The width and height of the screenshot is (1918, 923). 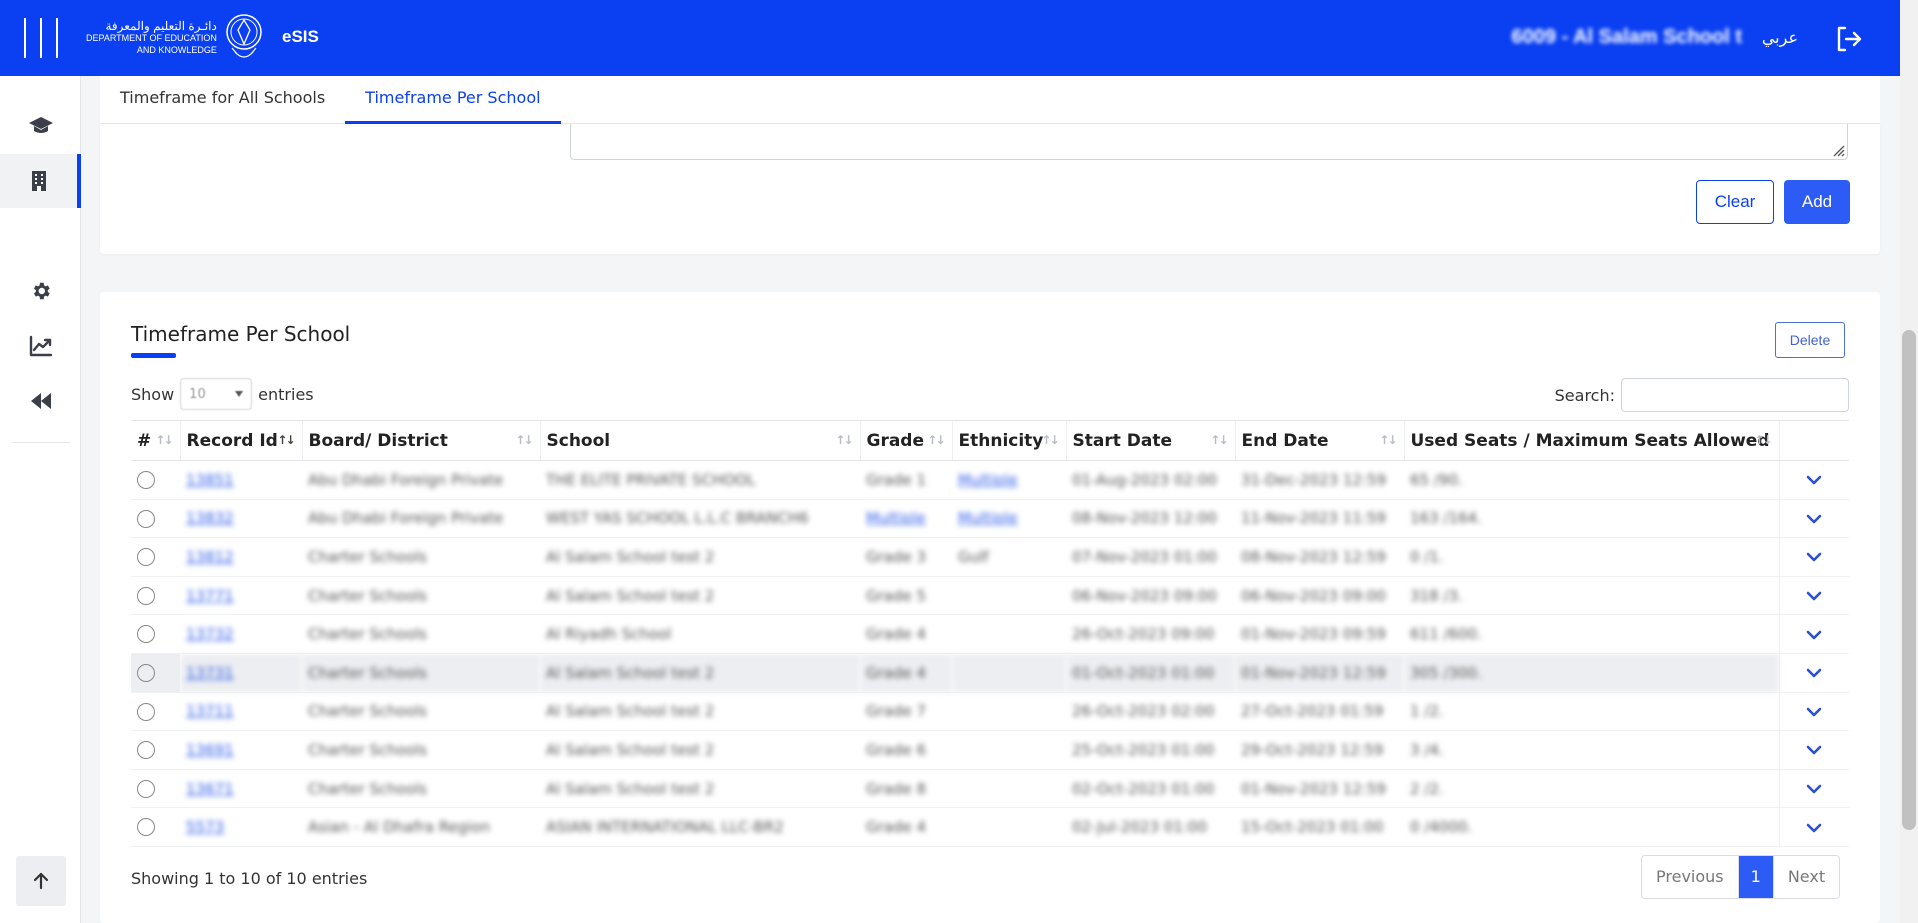 I want to click on cell-board: Charter Schools, so click(x=421, y=596).